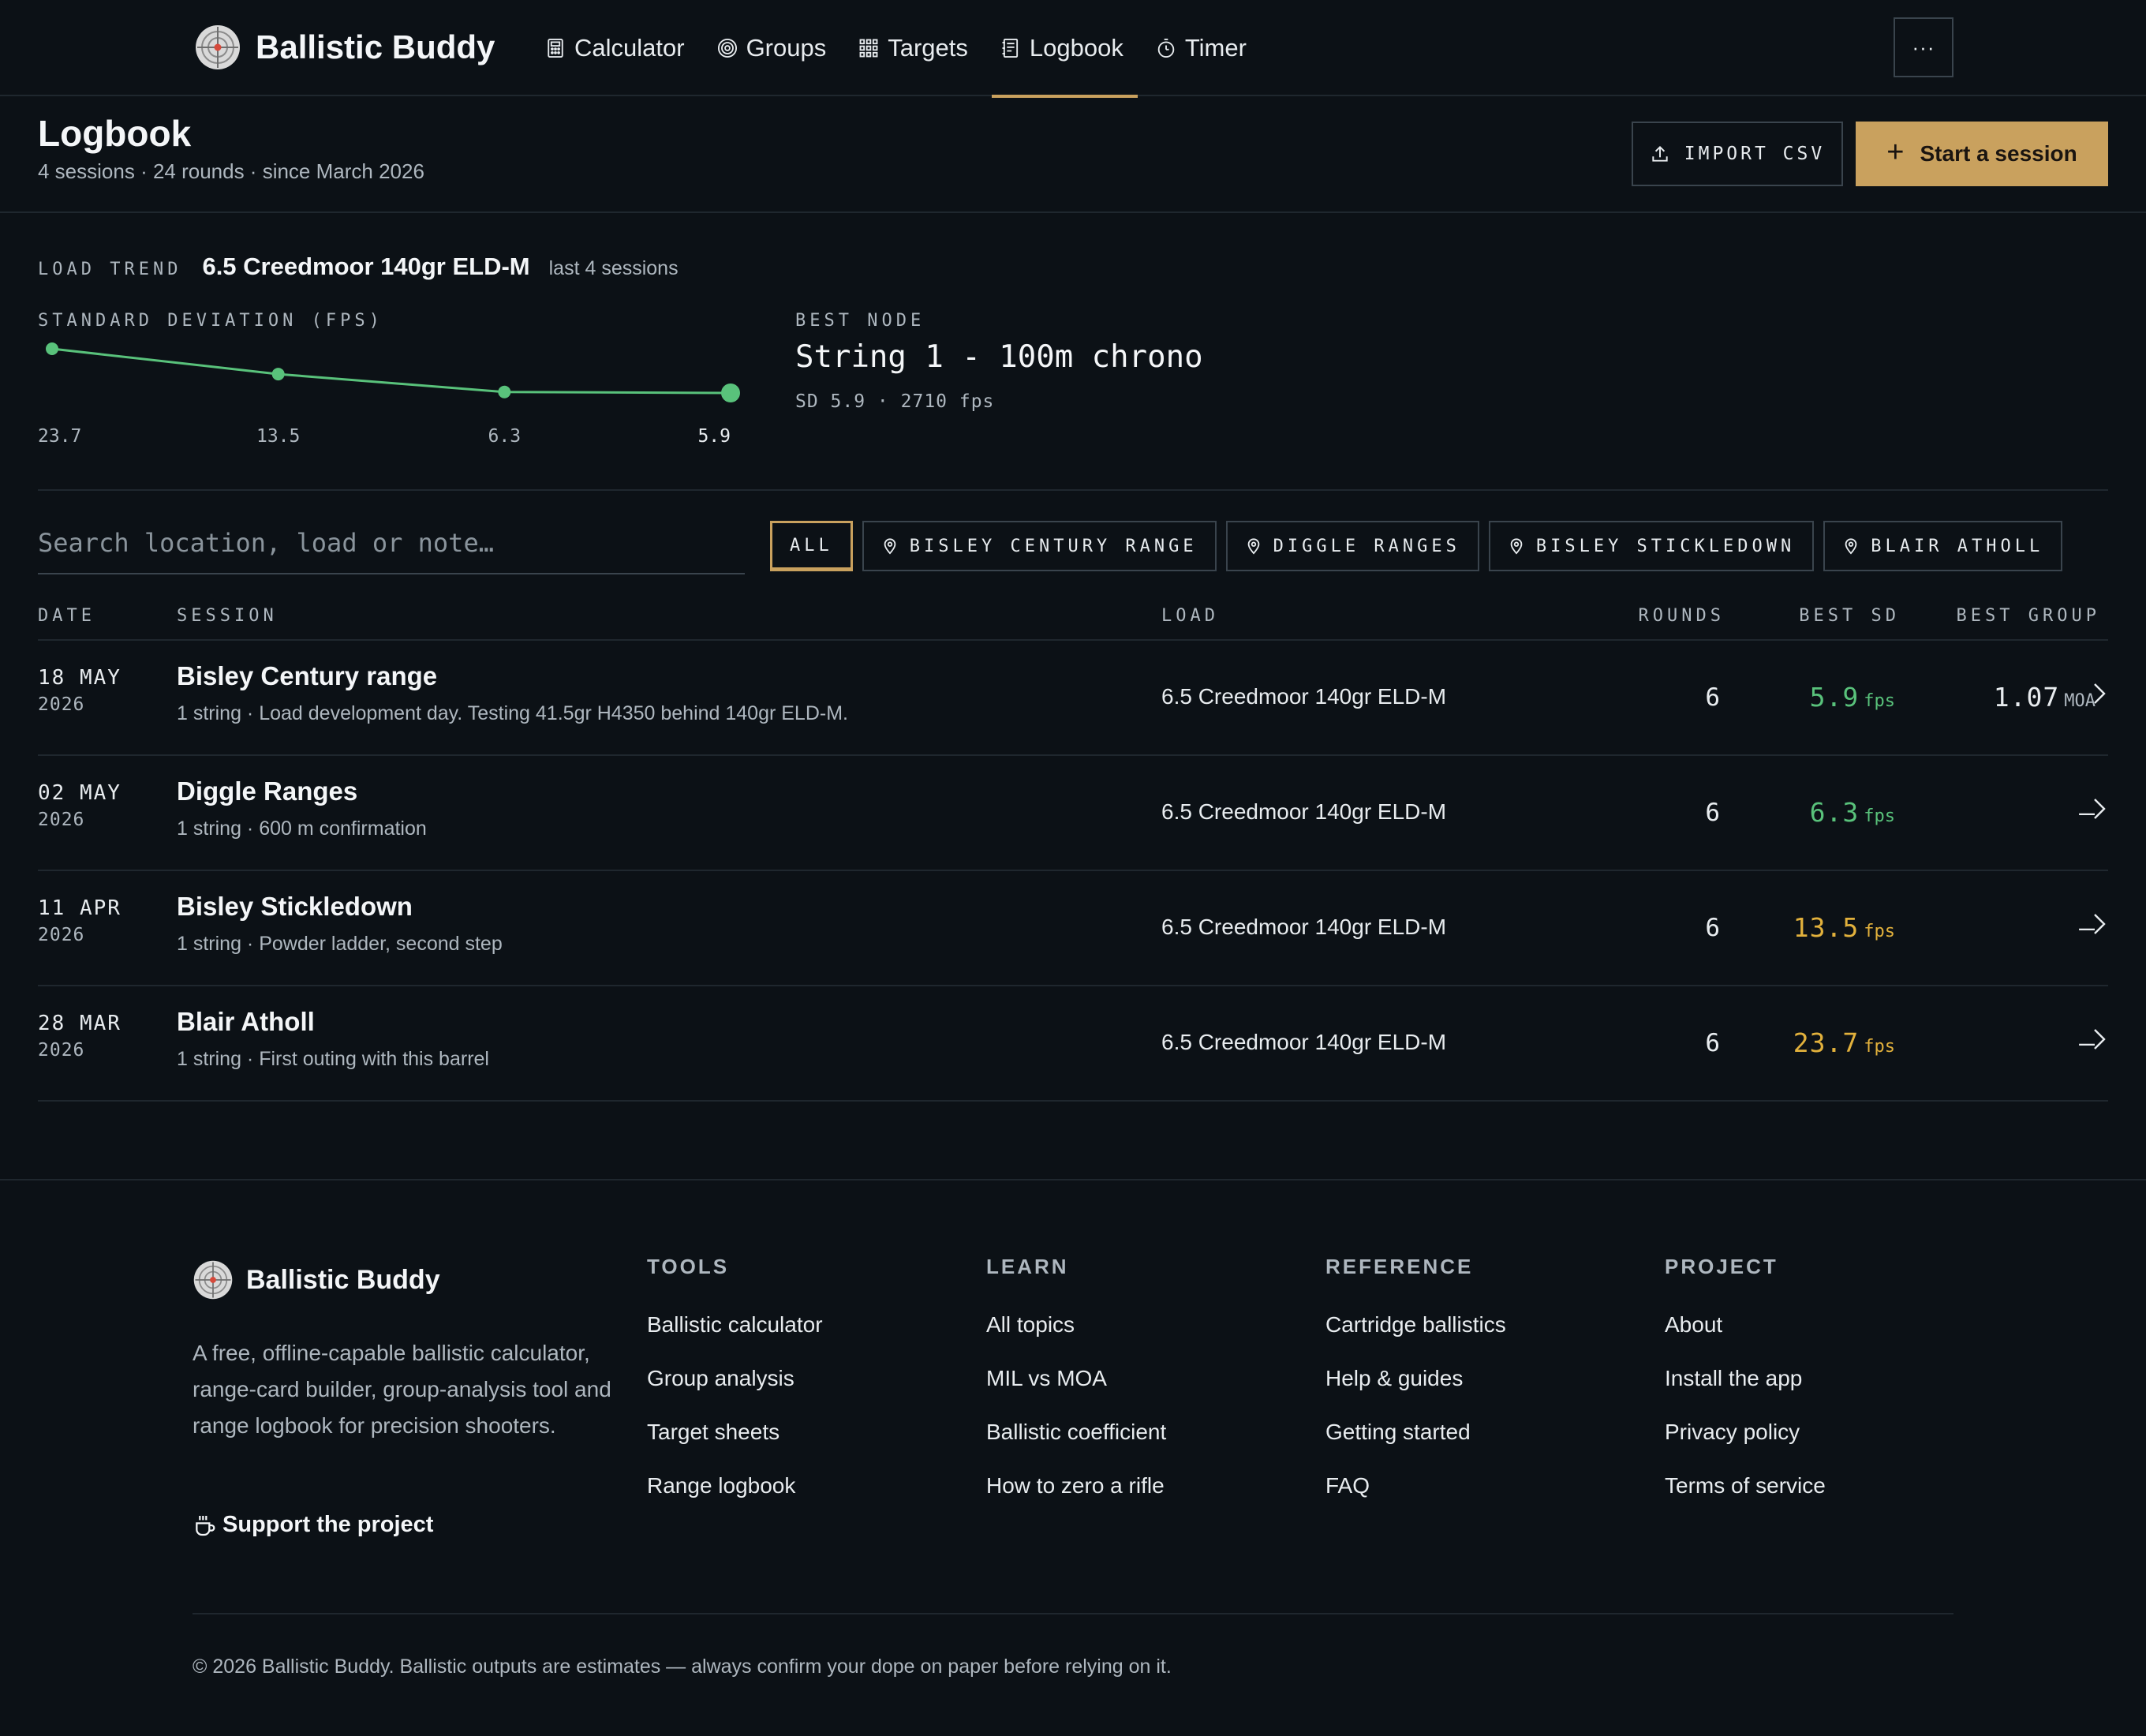 The width and height of the screenshot is (2146, 1736). Describe the element at coordinates (1352, 546) in the screenshot. I see `filter-chip-diggle-ranges: DIGGLE RANGES` at that location.